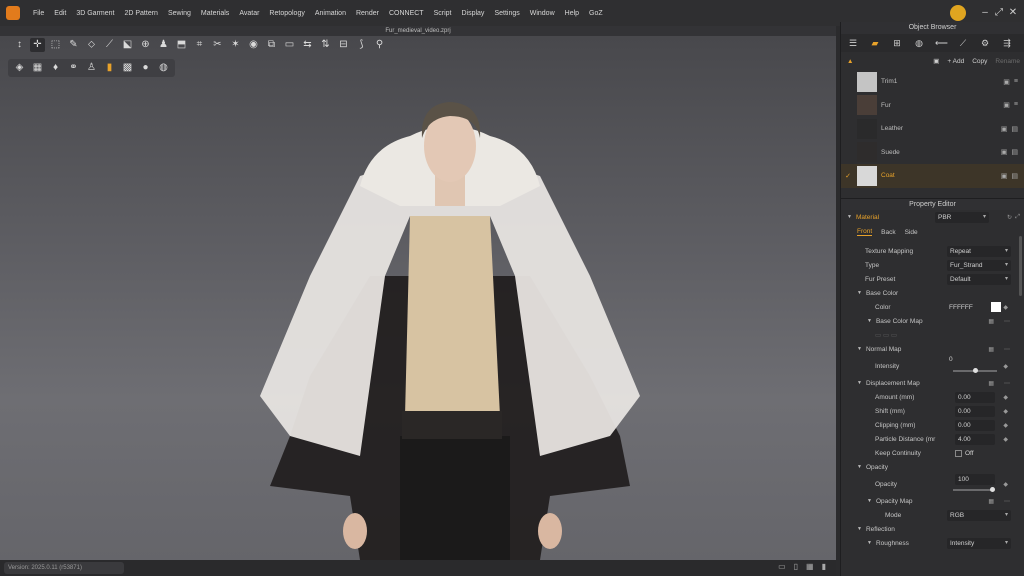  What do you see at coordinates (932, 467) in the screenshot?
I see `opacity-header: ▼ Opacity` at bounding box center [932, 467].